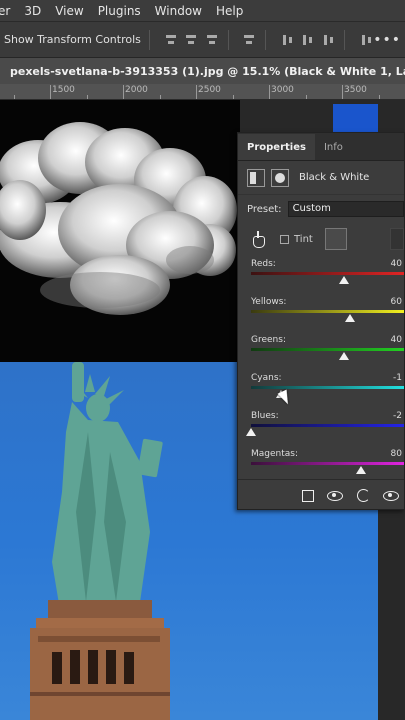  What do you see at coordinates (335, 495) in the screenshot?
I see `view-previous-state-icon` at bounding box center [335, 495].